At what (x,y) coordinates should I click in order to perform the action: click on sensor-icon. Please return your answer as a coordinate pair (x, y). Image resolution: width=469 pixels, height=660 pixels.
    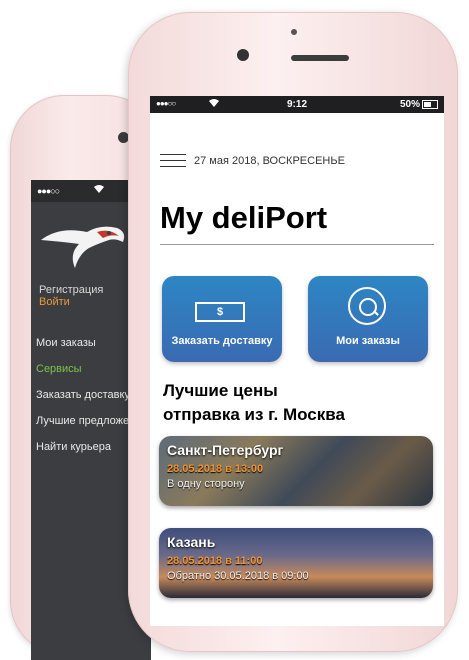
    Looking at the image, I should click on (294, 32).